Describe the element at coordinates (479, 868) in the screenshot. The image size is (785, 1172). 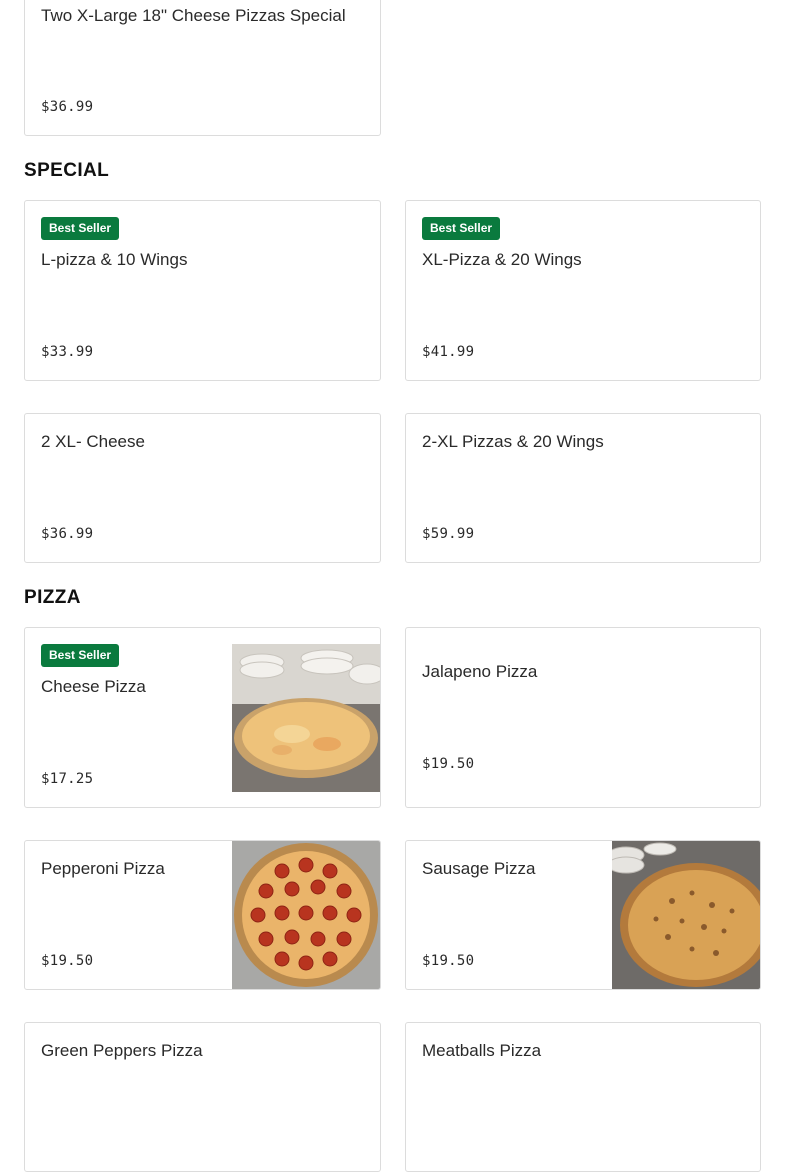
I see `menu-item-name: Sausage Pizza` at that location.